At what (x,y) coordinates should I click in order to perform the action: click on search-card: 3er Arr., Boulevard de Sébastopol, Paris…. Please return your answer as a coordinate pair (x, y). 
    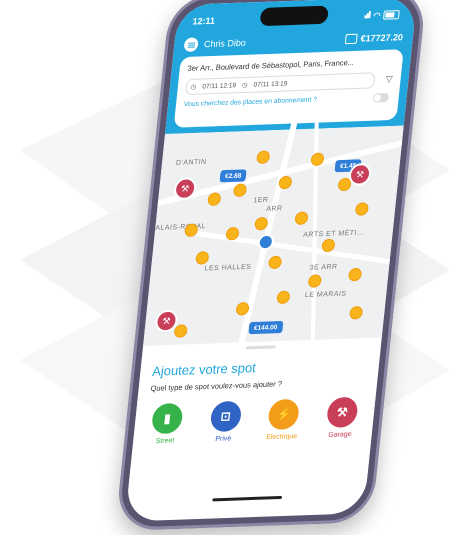
    Looking at the image, I should click on (288, 88).